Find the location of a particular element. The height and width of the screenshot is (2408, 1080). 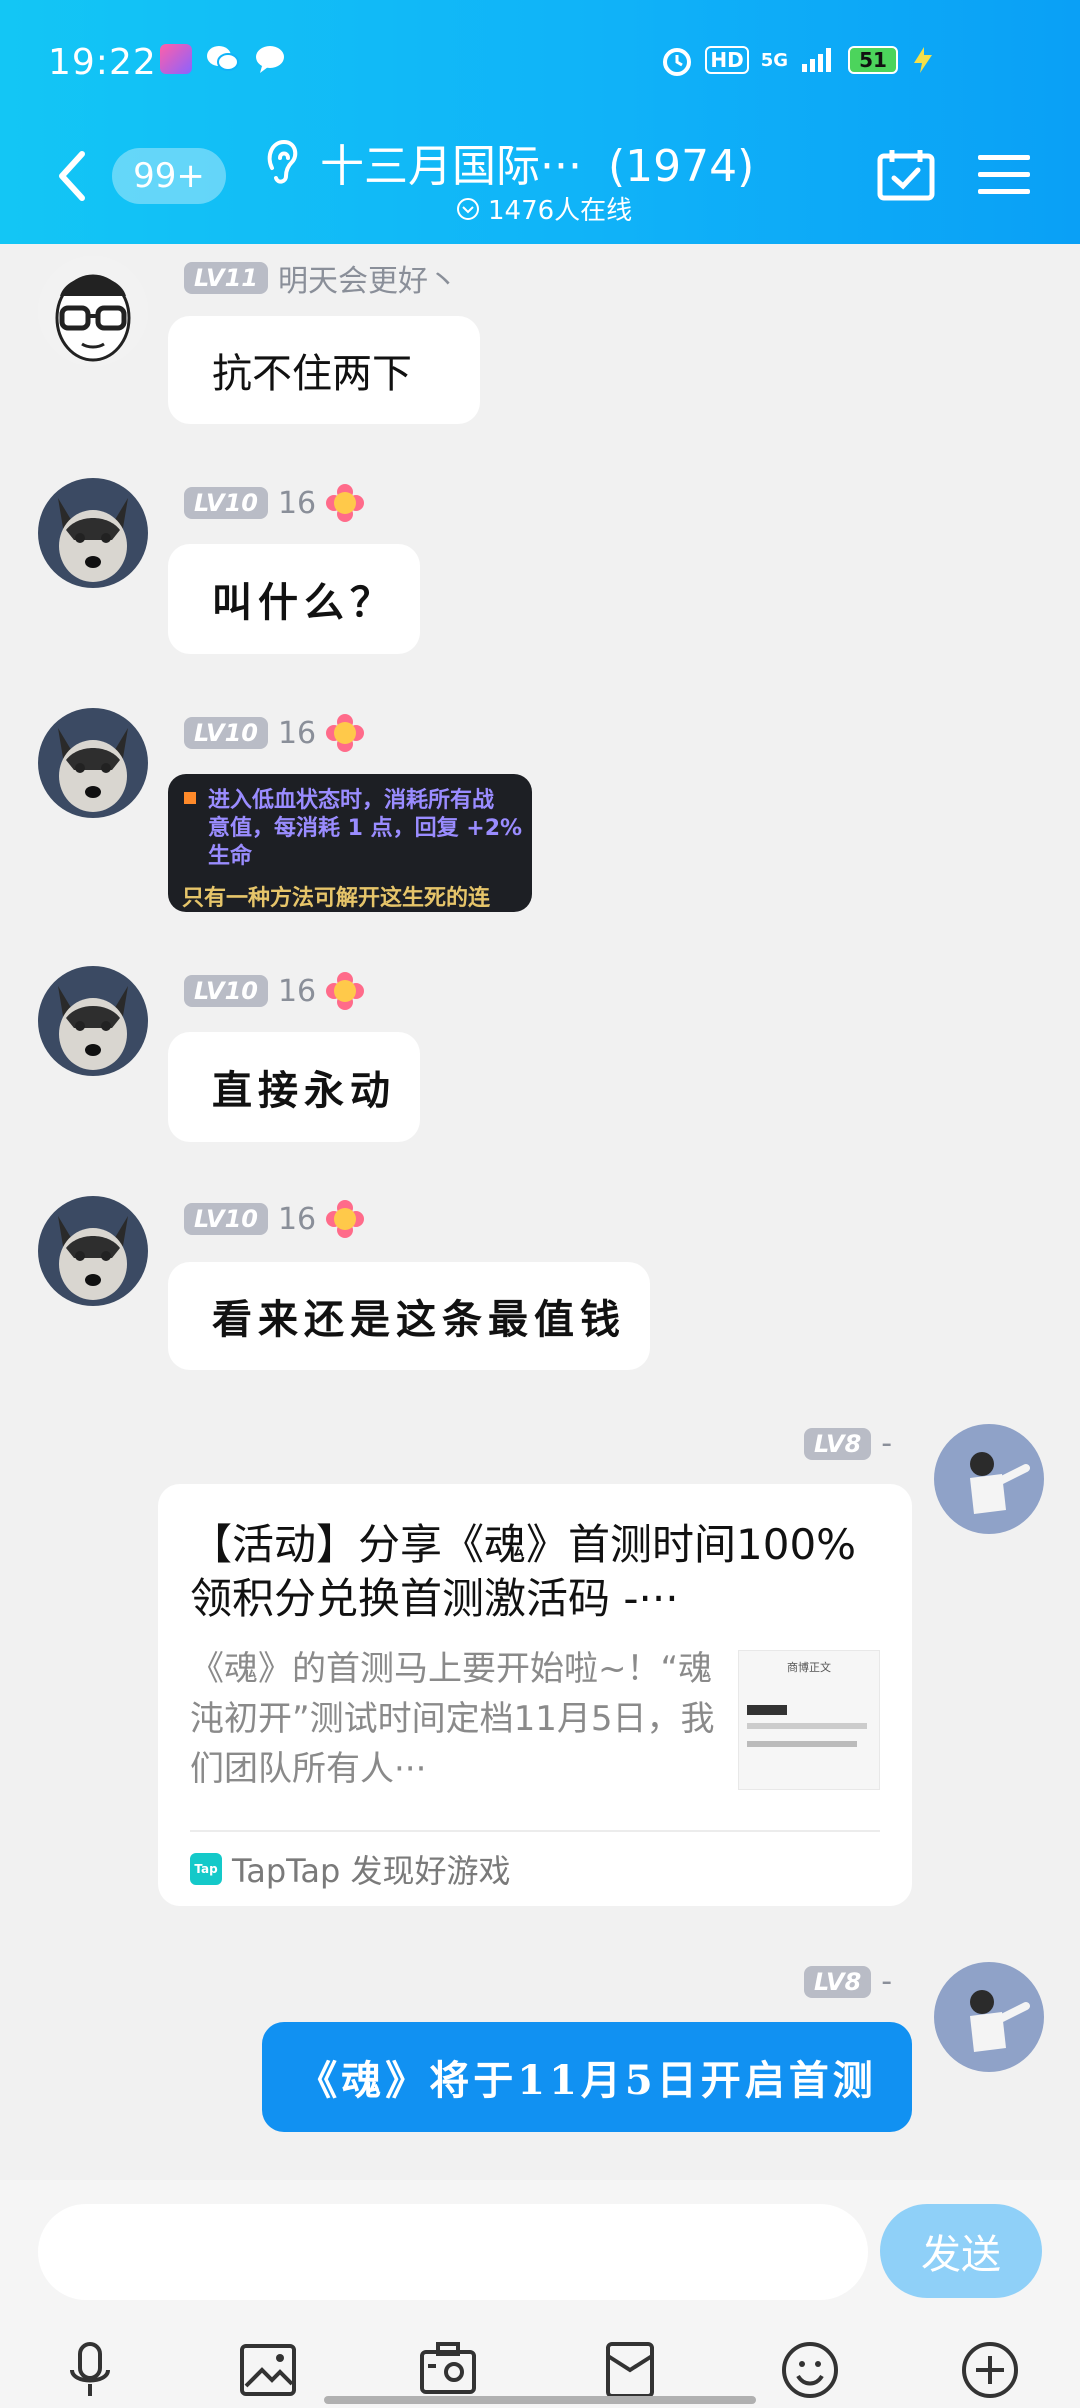

taptap-logo-icon: Tap is located at coordinates (206, 1869).